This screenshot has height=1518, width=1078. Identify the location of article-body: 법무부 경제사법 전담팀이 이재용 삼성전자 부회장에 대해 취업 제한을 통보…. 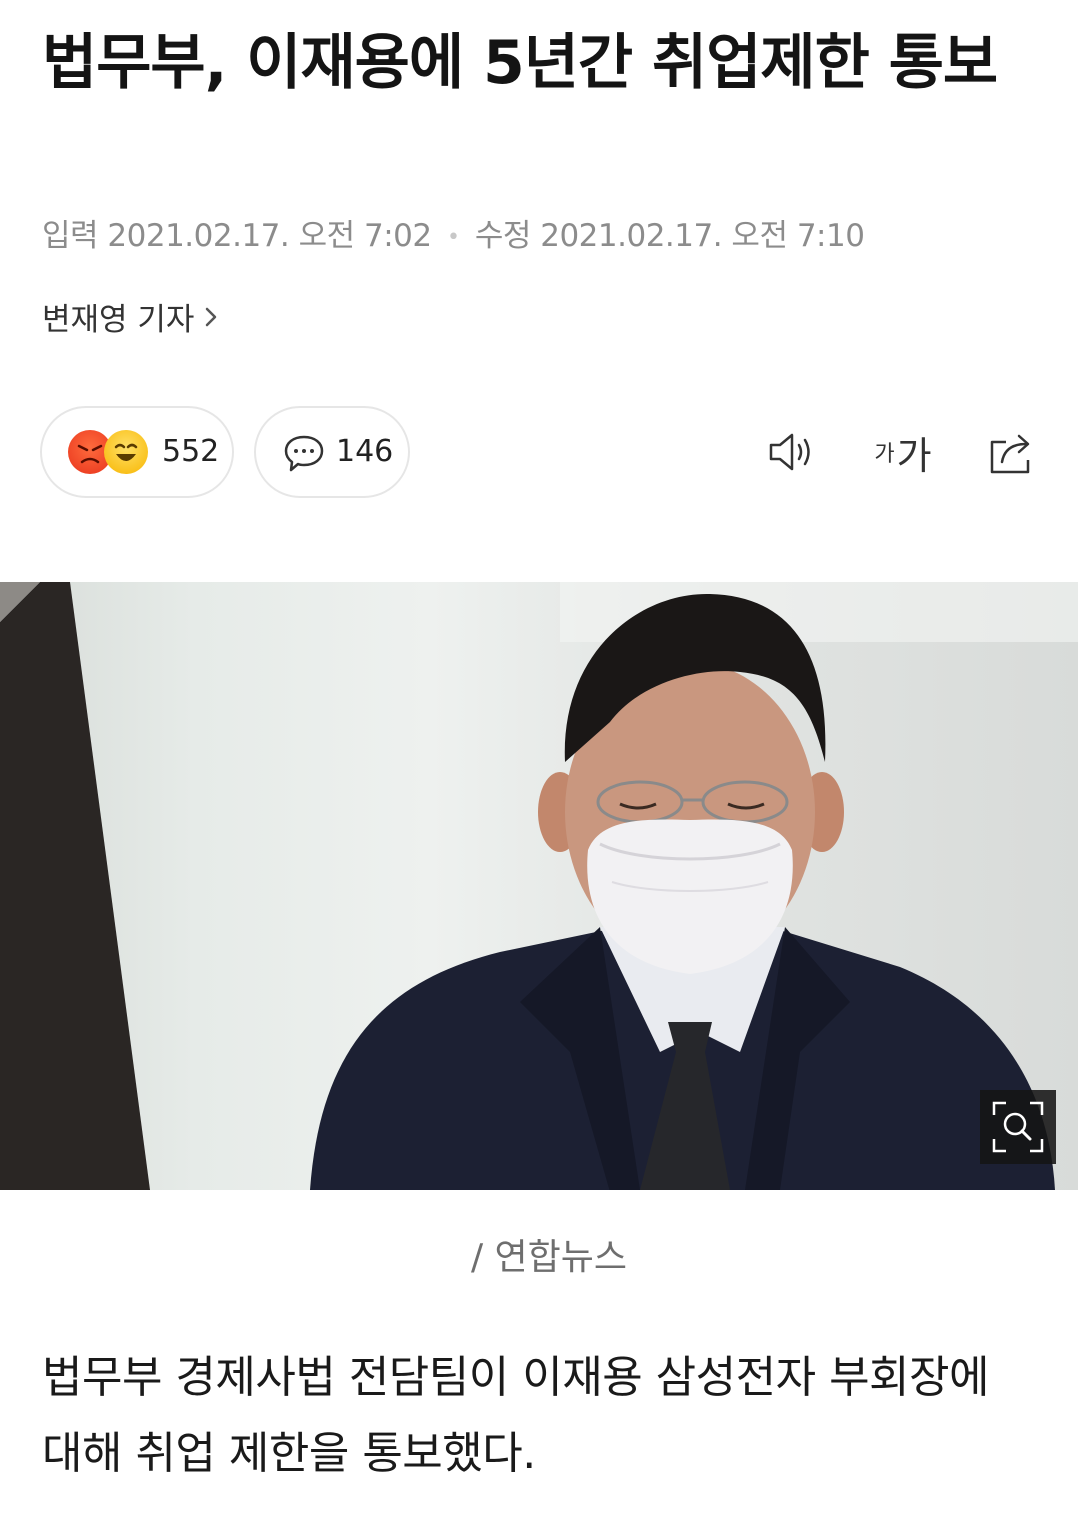
(516, 1415).